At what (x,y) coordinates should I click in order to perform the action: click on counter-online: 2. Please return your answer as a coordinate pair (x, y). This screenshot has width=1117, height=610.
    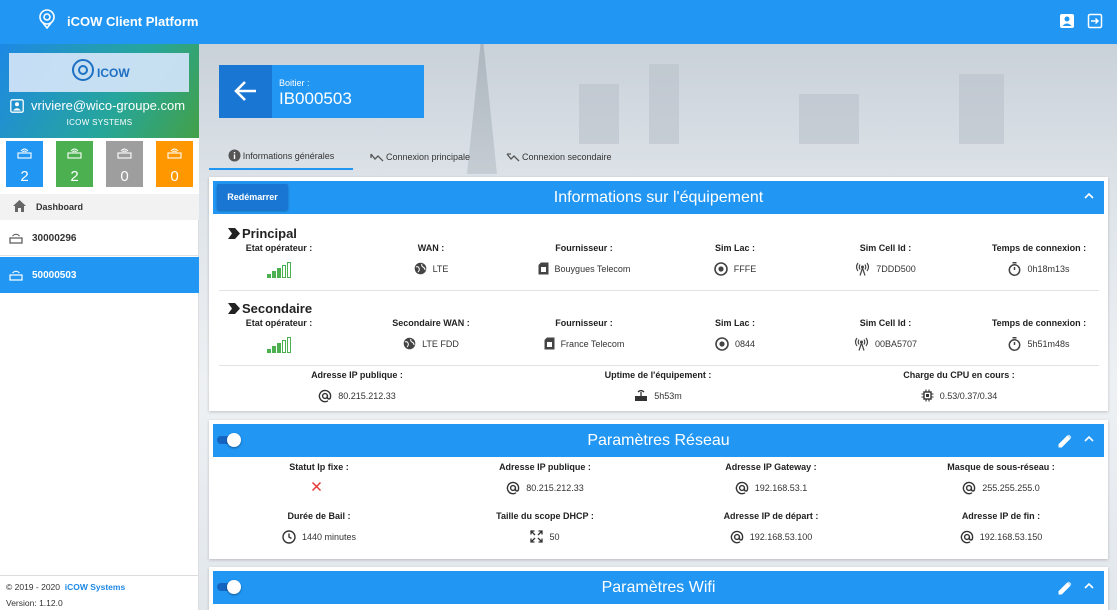
    Looking at the image, I should click on (24, 164).